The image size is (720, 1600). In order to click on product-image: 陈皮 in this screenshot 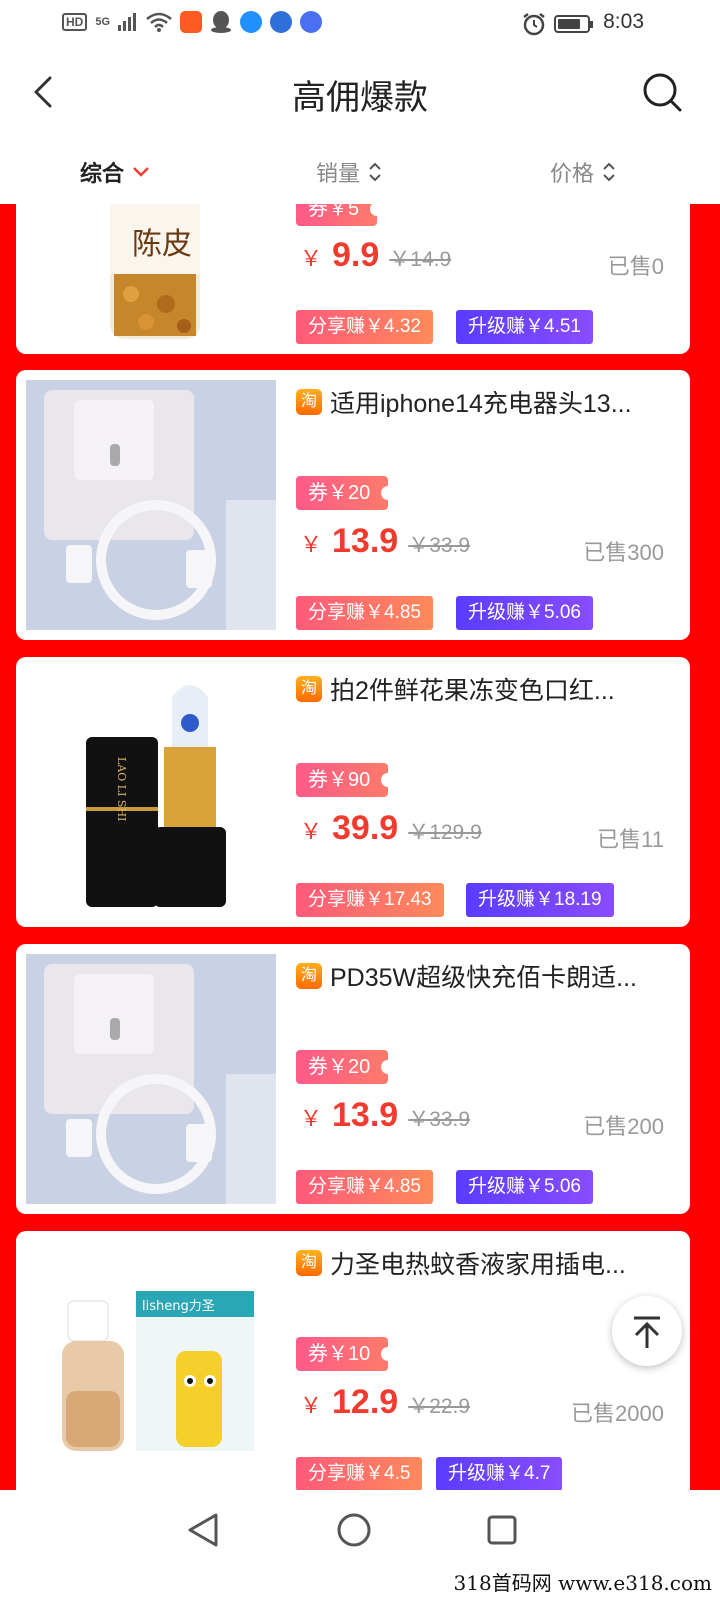, I will do `click(151, 274)`.